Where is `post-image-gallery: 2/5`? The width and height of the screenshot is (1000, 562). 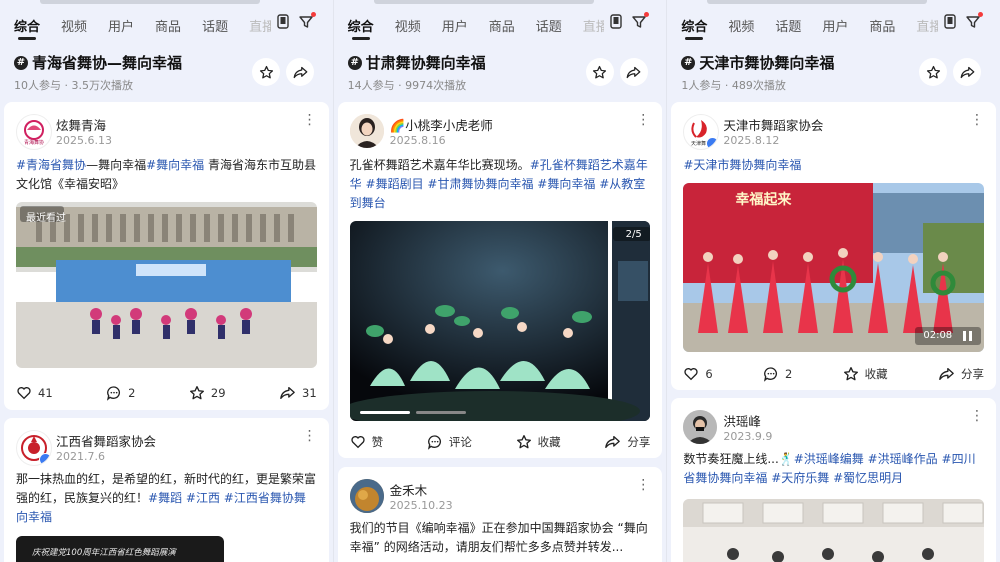 post-image-gallery: 2/5 is located at coordinates (500, 321).